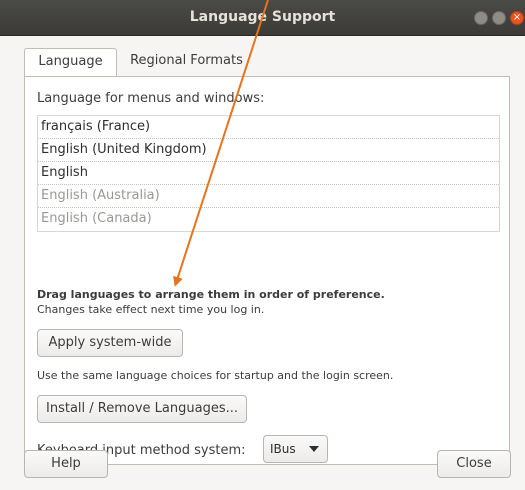 The width and height of the screenshot is (525, 490). Describe the element at coordinates (314, 449) in the screenshot. I see `chevron-down-icon` at that location.